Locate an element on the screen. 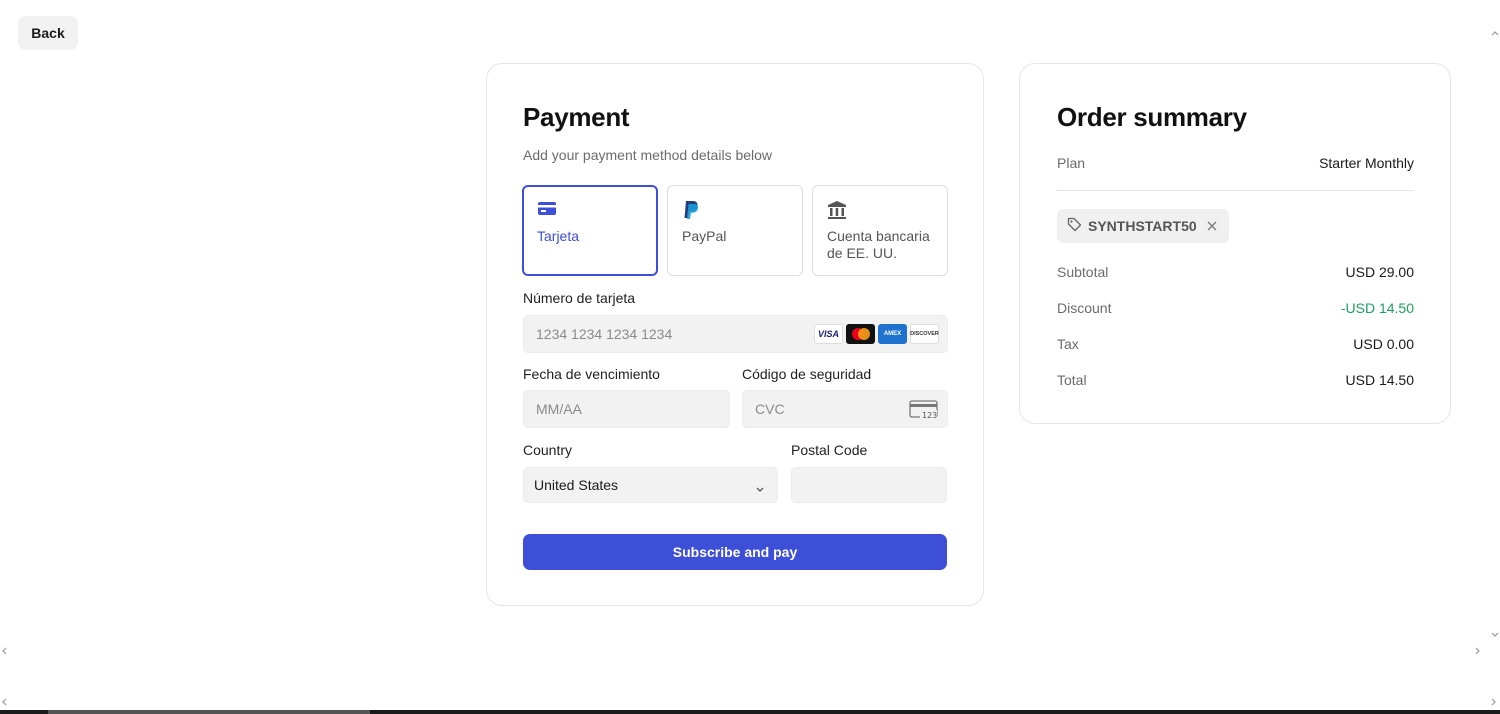 The image size is (1500, 714). card-brands: VISA AMEX DISCOVER is located at coordinates (876, 334).